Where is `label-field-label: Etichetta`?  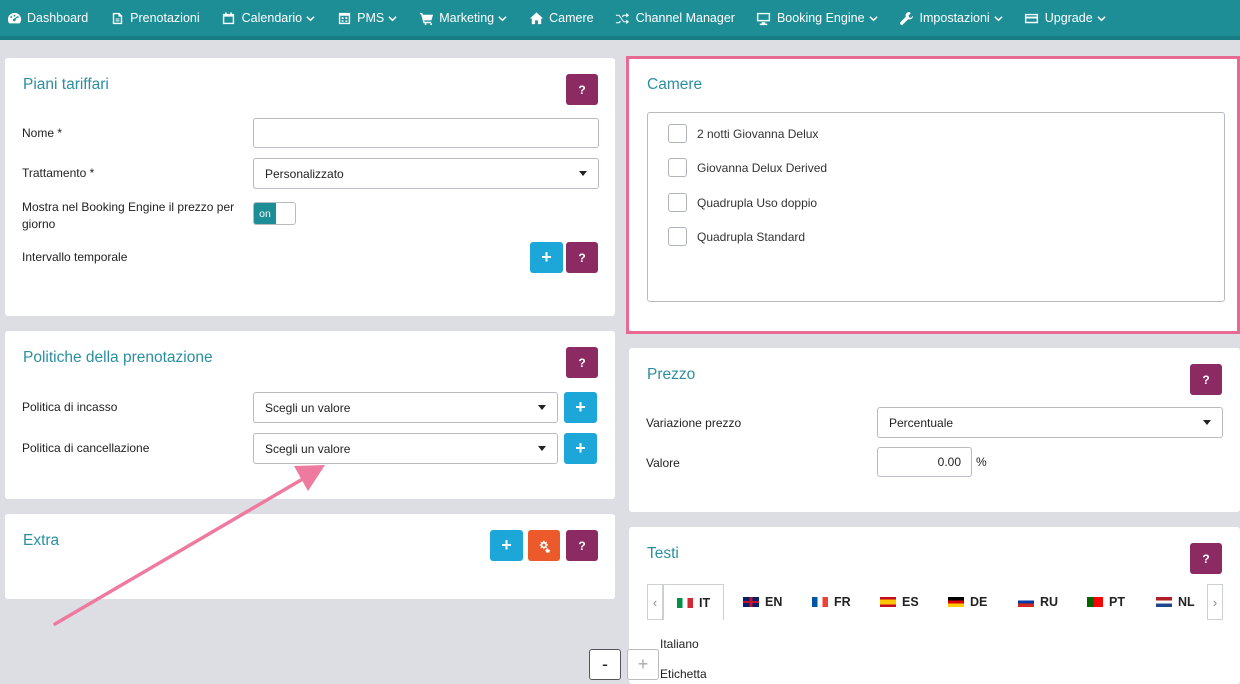
label-field-label: Etichetta is located at coordinates (683, 674).